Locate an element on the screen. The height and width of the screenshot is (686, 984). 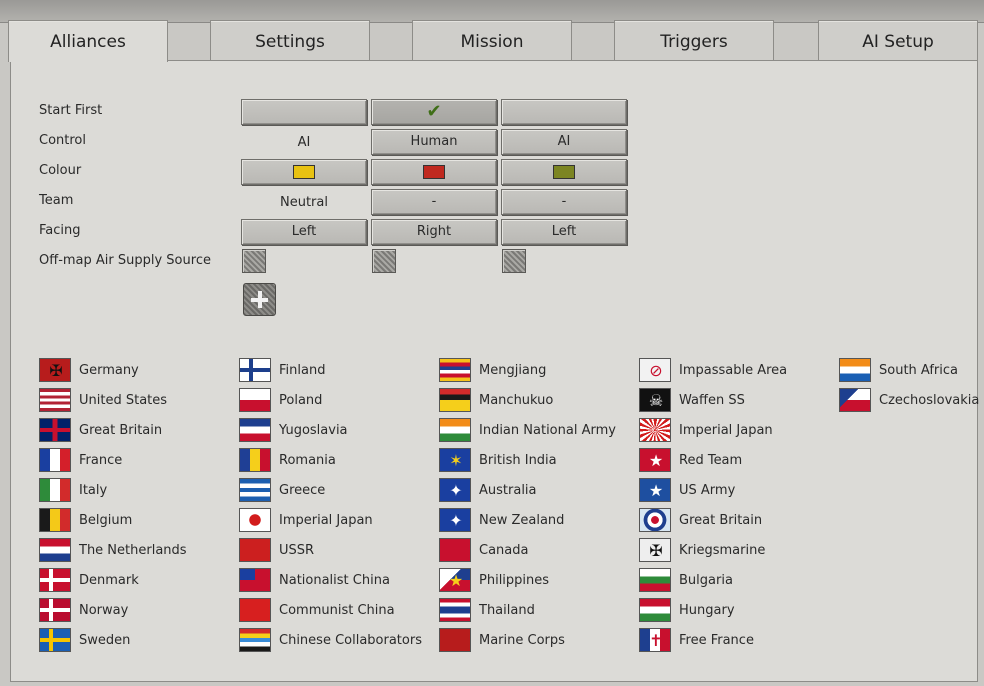
nation-label: Denmark is located at coordinates (109, 580).